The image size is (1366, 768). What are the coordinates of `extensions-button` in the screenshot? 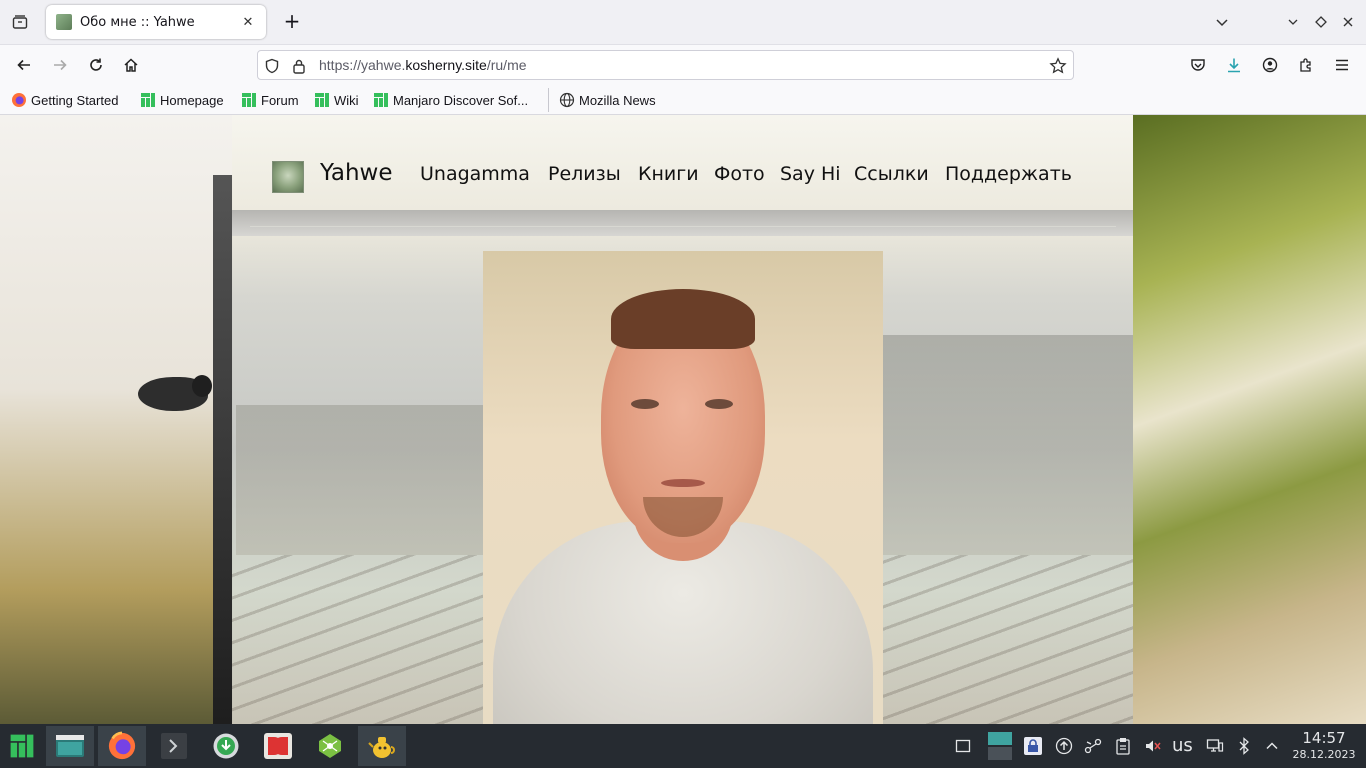 It's located at (1306, 65).